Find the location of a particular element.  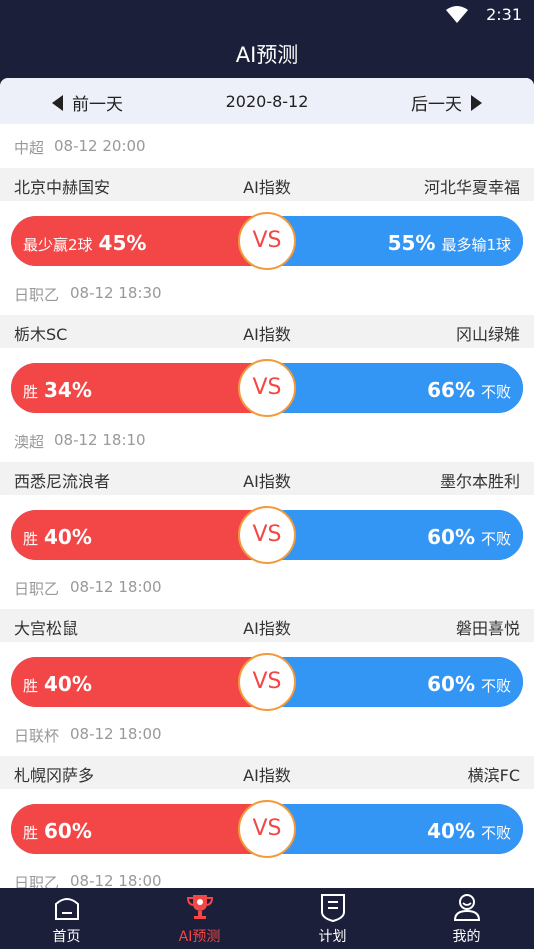

away-prediction: 66% 不败 is located at coordinates (469, 390).